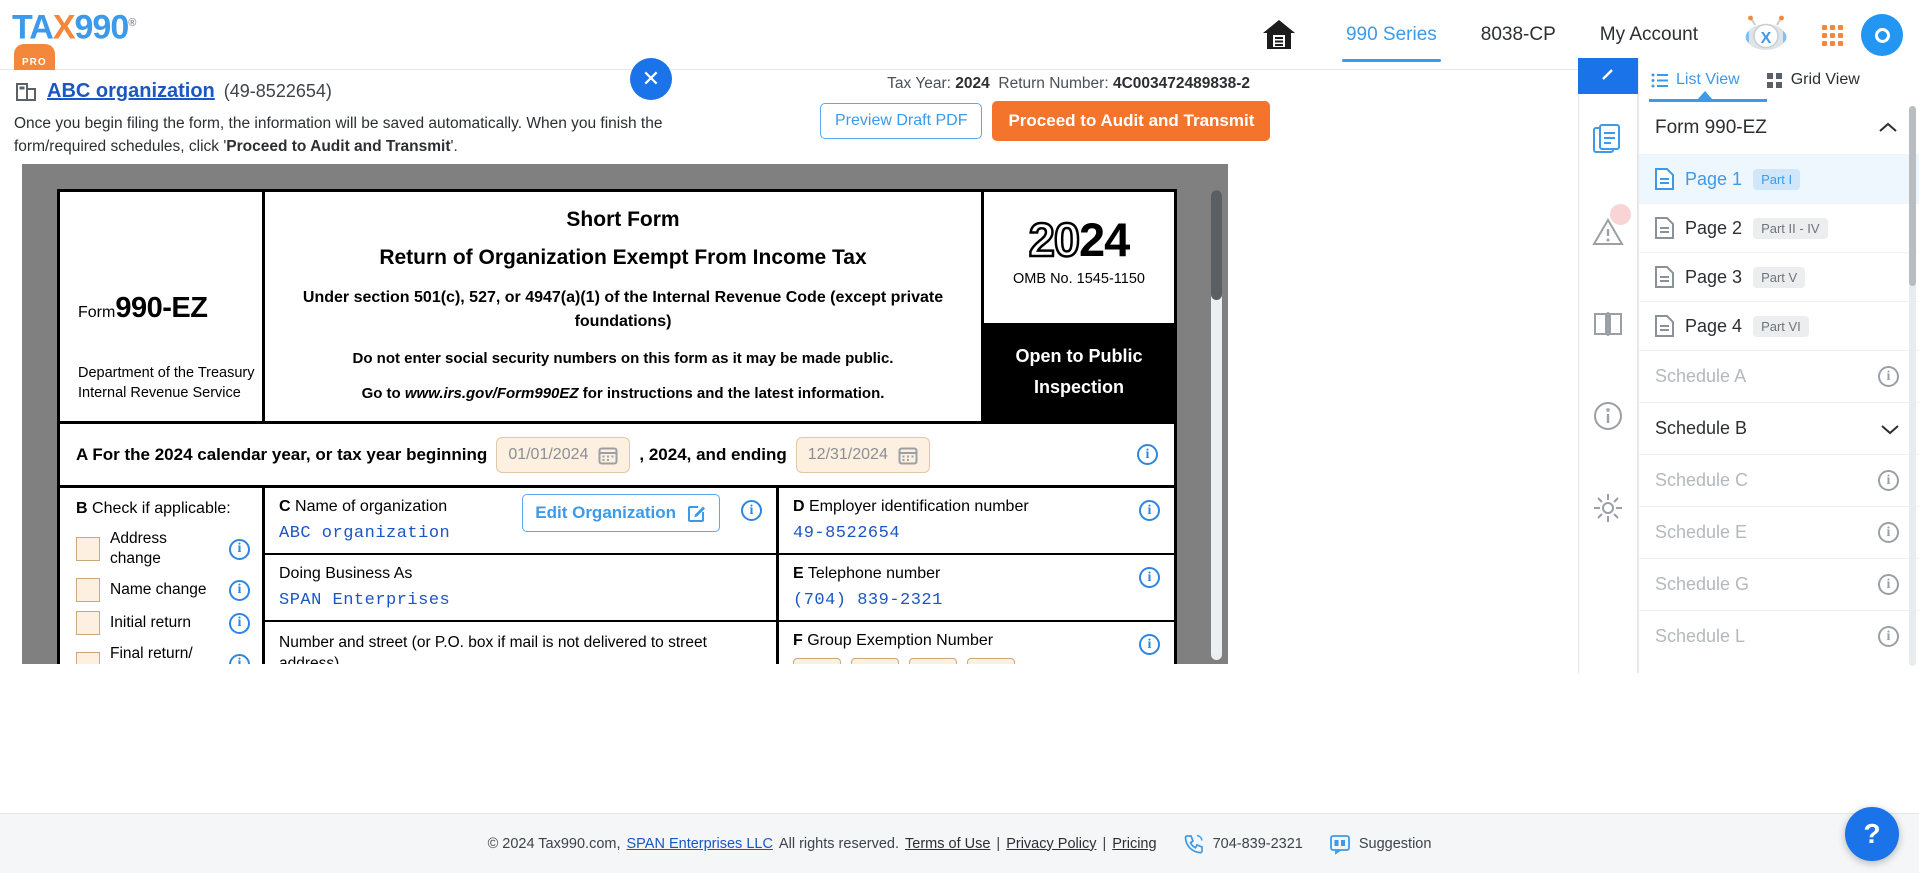  Describe the element at coordinates (1380, 844) in the screenshot. I see `footer-suggestion: Suggestion` at that location.